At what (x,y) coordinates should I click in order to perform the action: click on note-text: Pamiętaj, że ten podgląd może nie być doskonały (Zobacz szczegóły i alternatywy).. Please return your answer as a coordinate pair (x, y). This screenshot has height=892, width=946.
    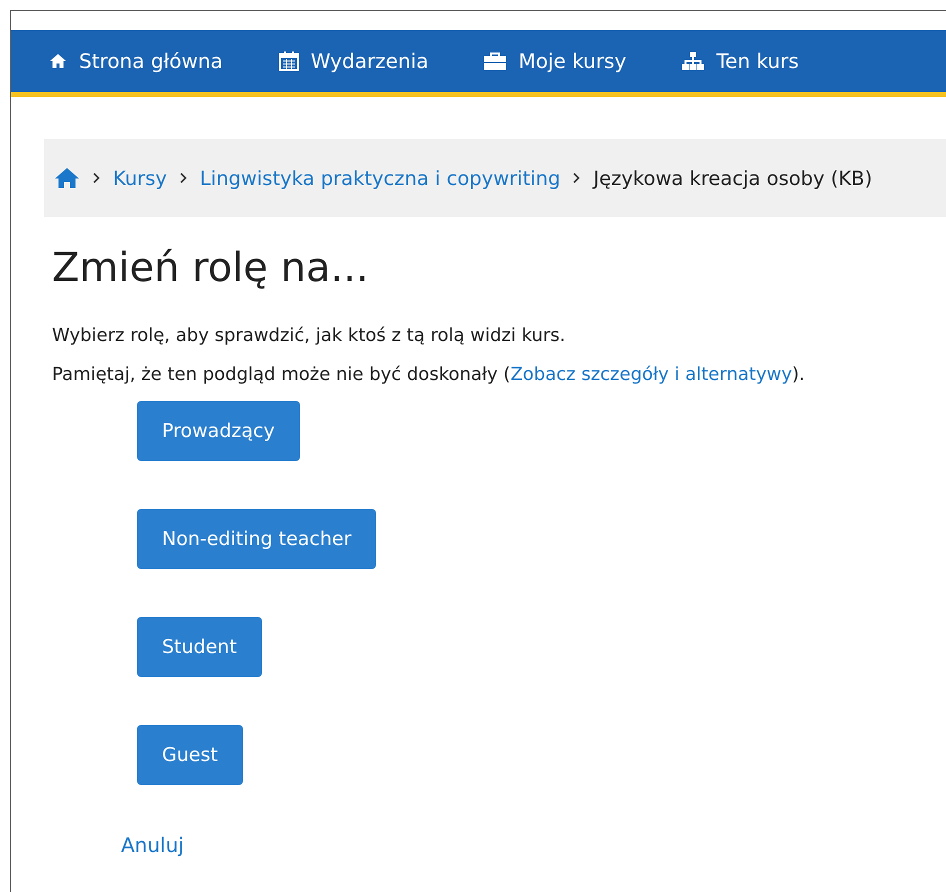
    Looking at the image, I should click on (429, 374).